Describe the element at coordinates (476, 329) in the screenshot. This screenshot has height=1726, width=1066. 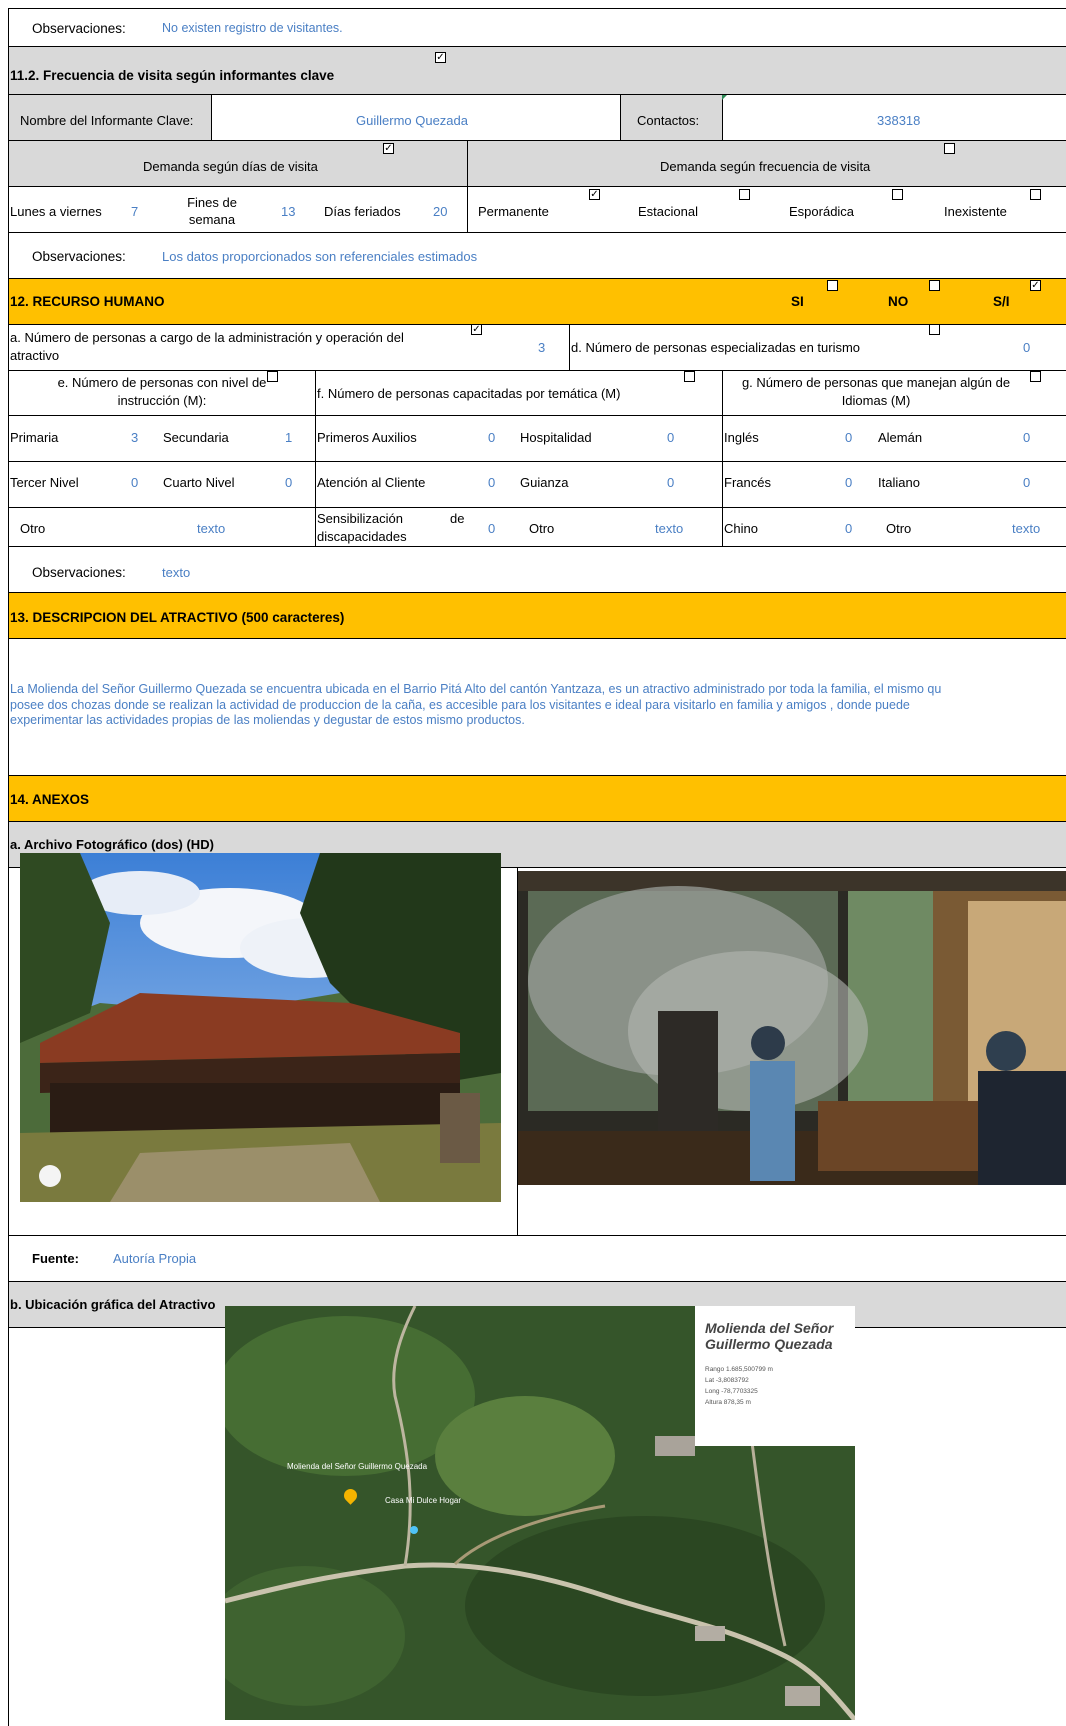
I see `checkbox-a: ✓` at that location.